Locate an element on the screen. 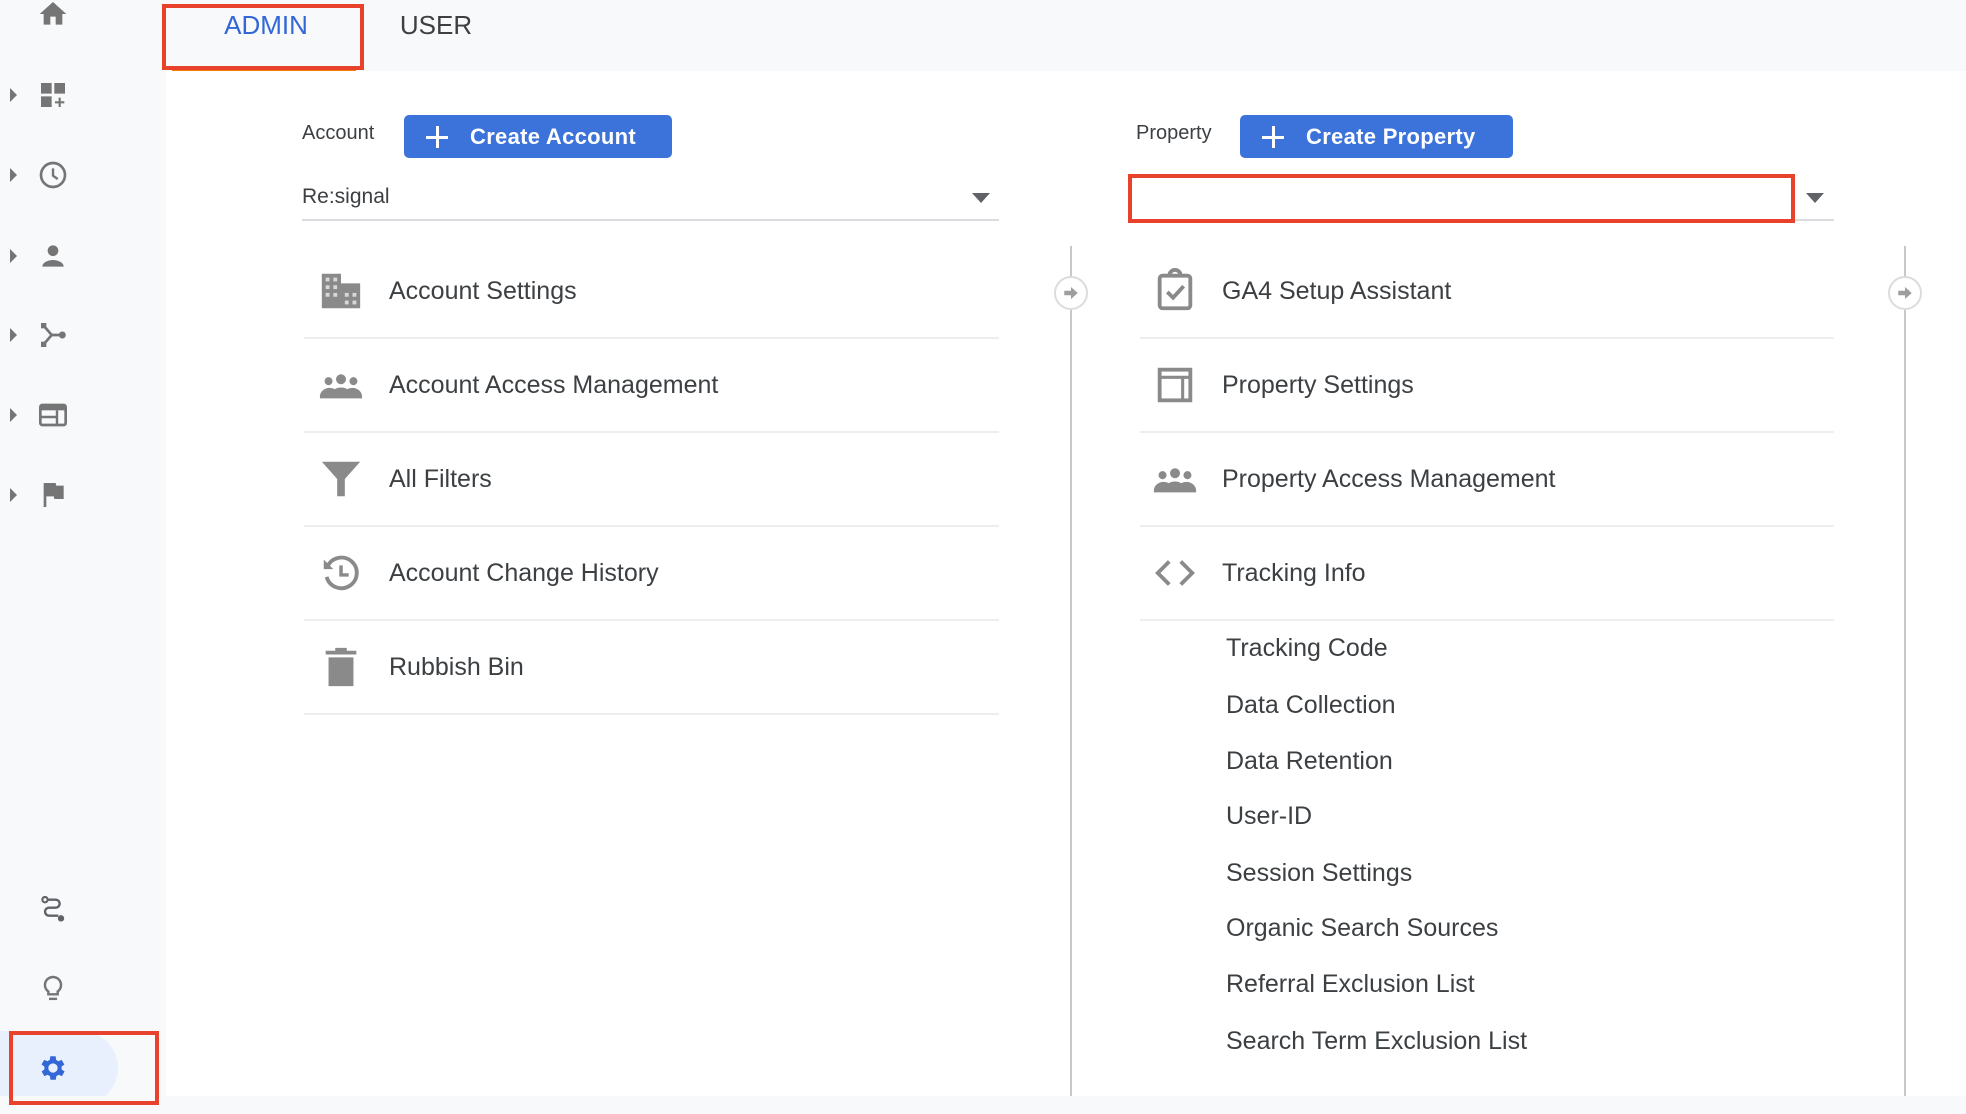 The image size is (1966, 1114). realtime-clock-icon is located at coordinates (53, 175).